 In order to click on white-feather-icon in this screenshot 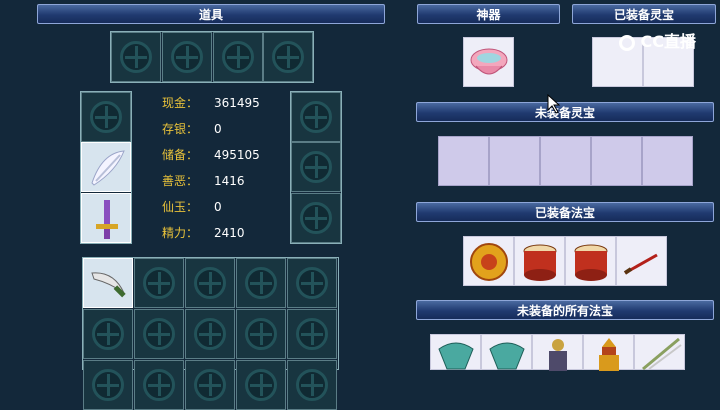, I will do `click(108, 168)`.